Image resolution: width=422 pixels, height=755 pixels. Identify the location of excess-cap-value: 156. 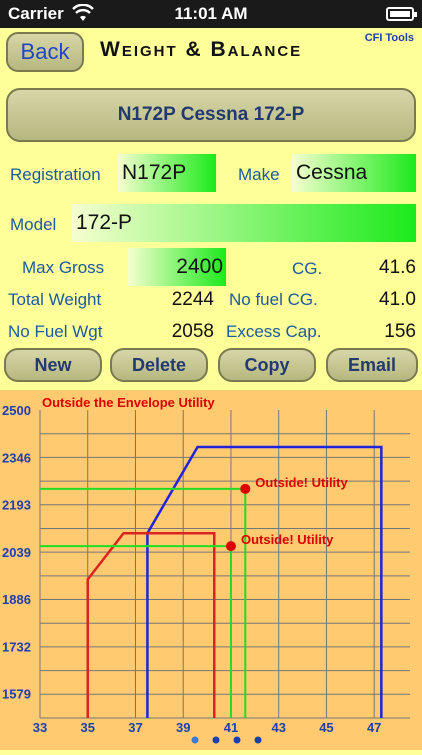
(400, 331).